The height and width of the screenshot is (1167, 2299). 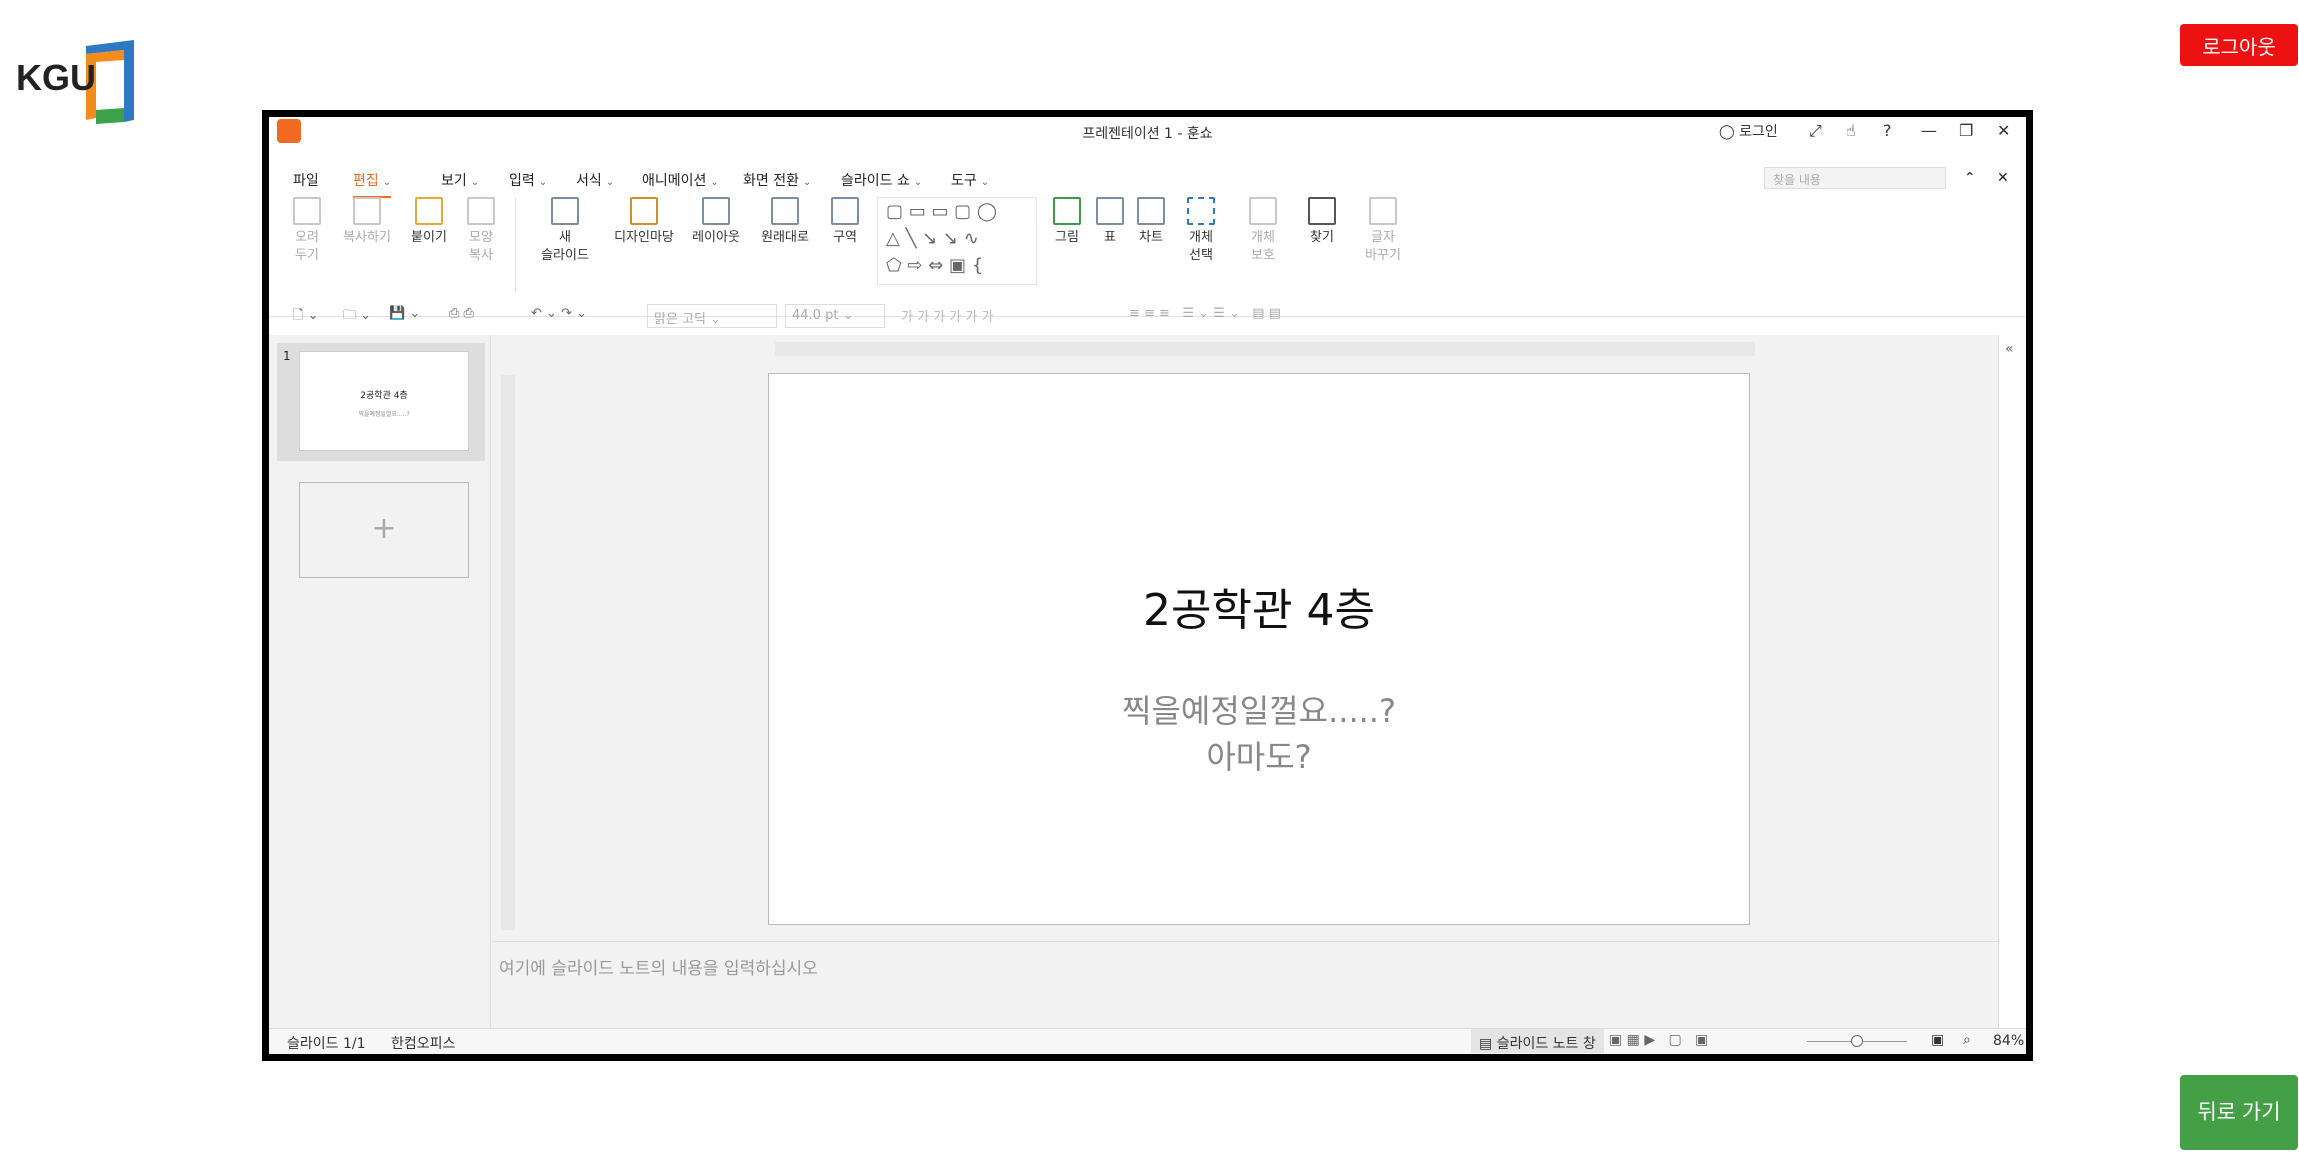 I want to click on menu-file: 파일, so click(x=306, y=180).